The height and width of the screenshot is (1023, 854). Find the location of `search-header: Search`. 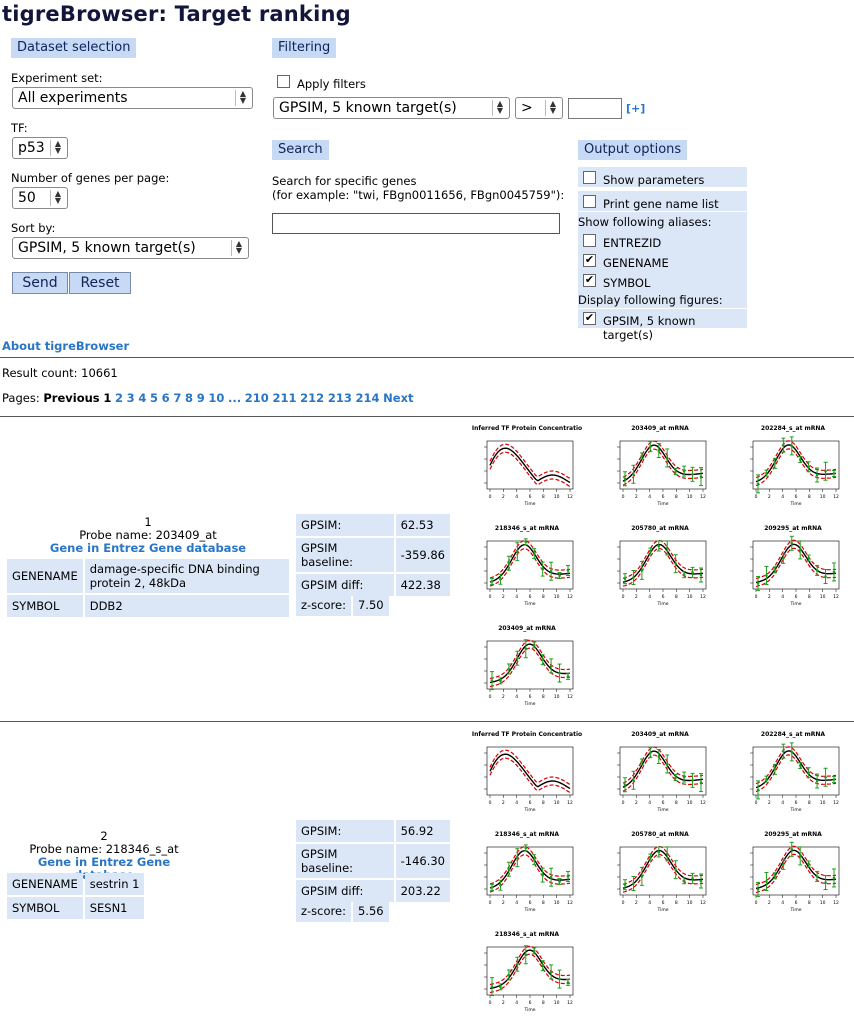

search-header: Search is located at coordinates (300, 150).